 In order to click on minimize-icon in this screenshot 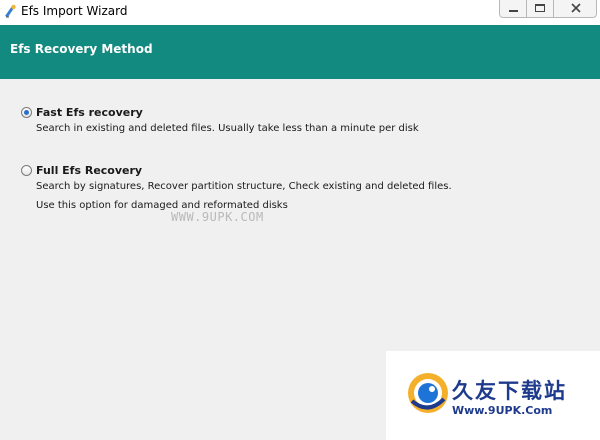, I will do `click(513, 11)`.